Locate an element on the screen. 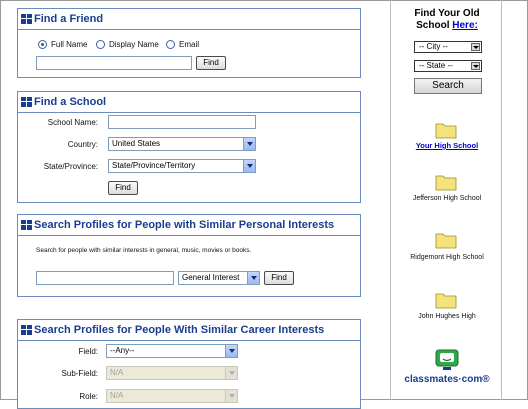  find-old-school-heading: Find Your Old School Here: is located at coordinates (447, 20).